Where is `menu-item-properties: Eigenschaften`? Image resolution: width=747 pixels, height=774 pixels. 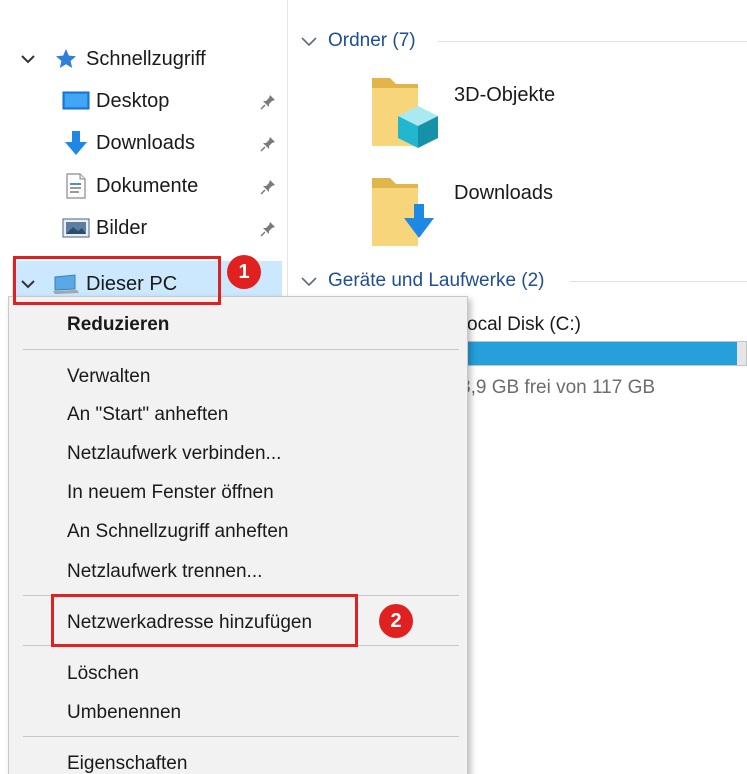
menu-item-properties: Eigenschaften is located at coordinates (127, 760).